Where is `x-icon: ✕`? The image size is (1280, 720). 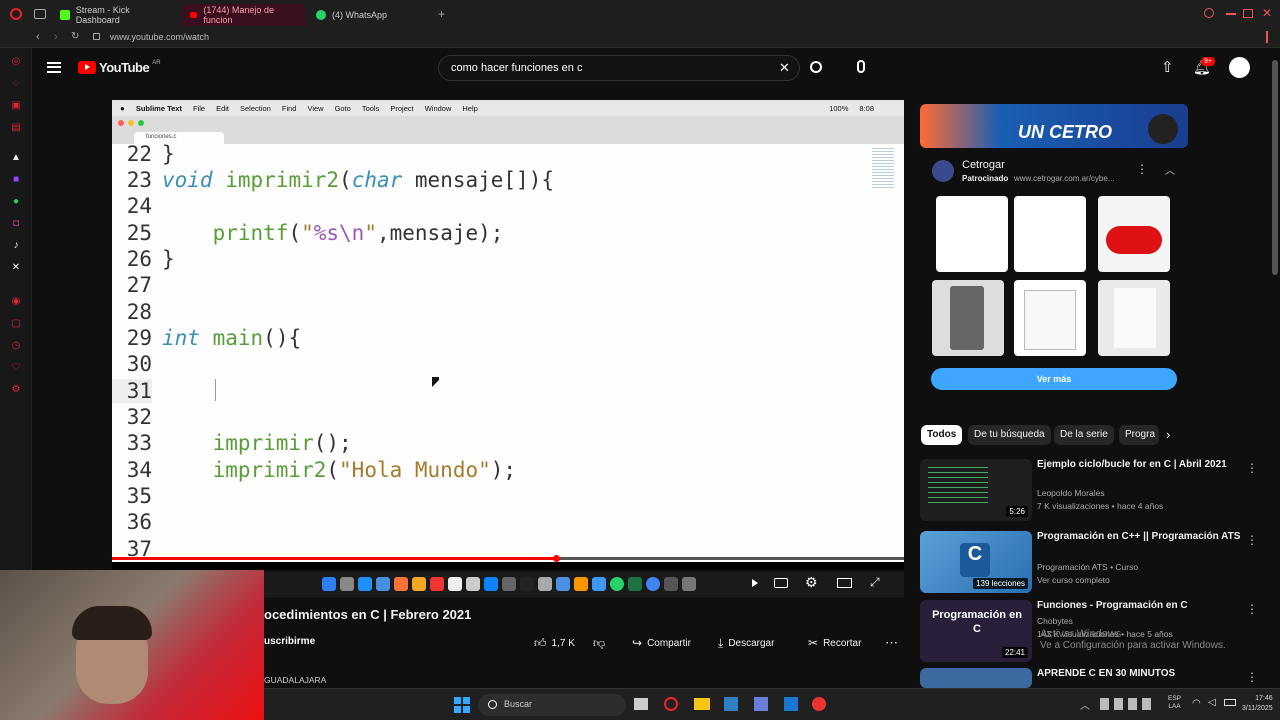 x-icon: ✕ is located at coordinates (16, 268).